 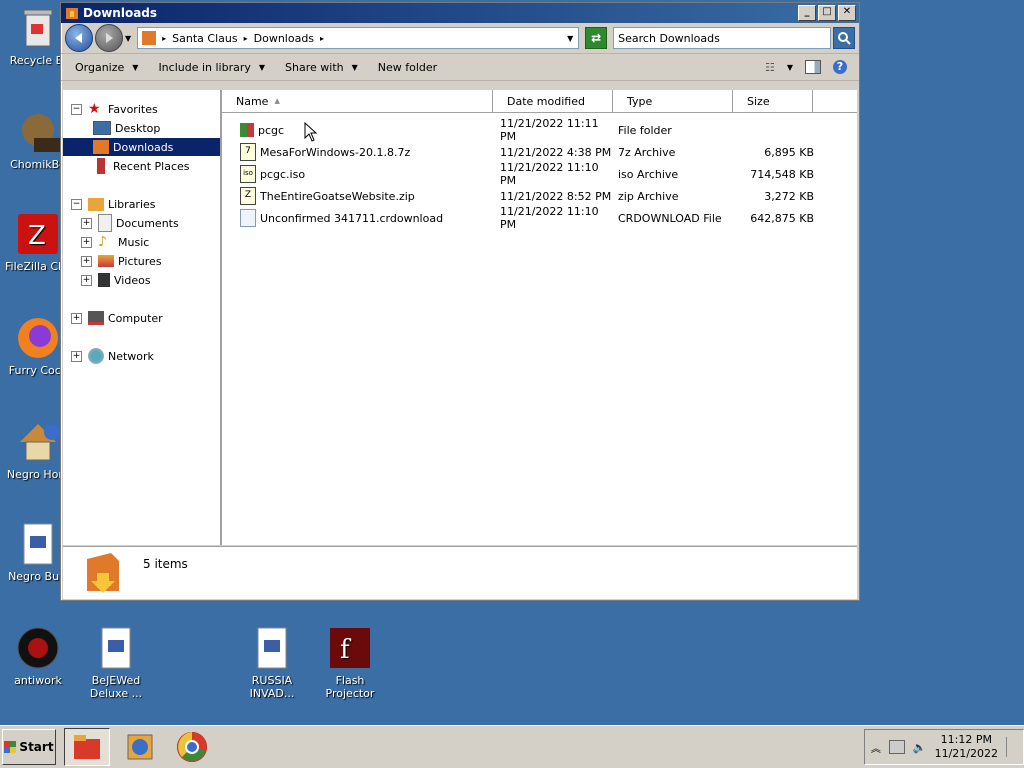 I want to click on organize-button: Organize ▼, so click(x=106, y=67).